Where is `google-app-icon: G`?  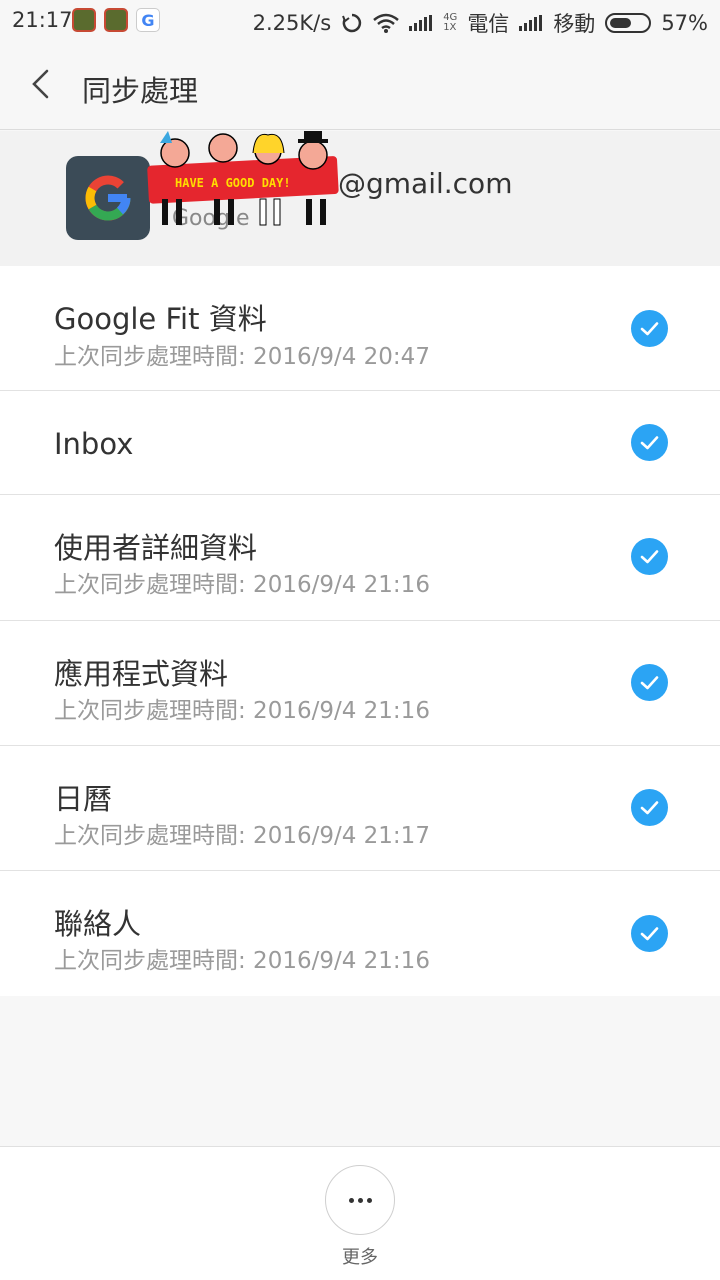 google-app-icon: G is located at coordinates (148, 20).